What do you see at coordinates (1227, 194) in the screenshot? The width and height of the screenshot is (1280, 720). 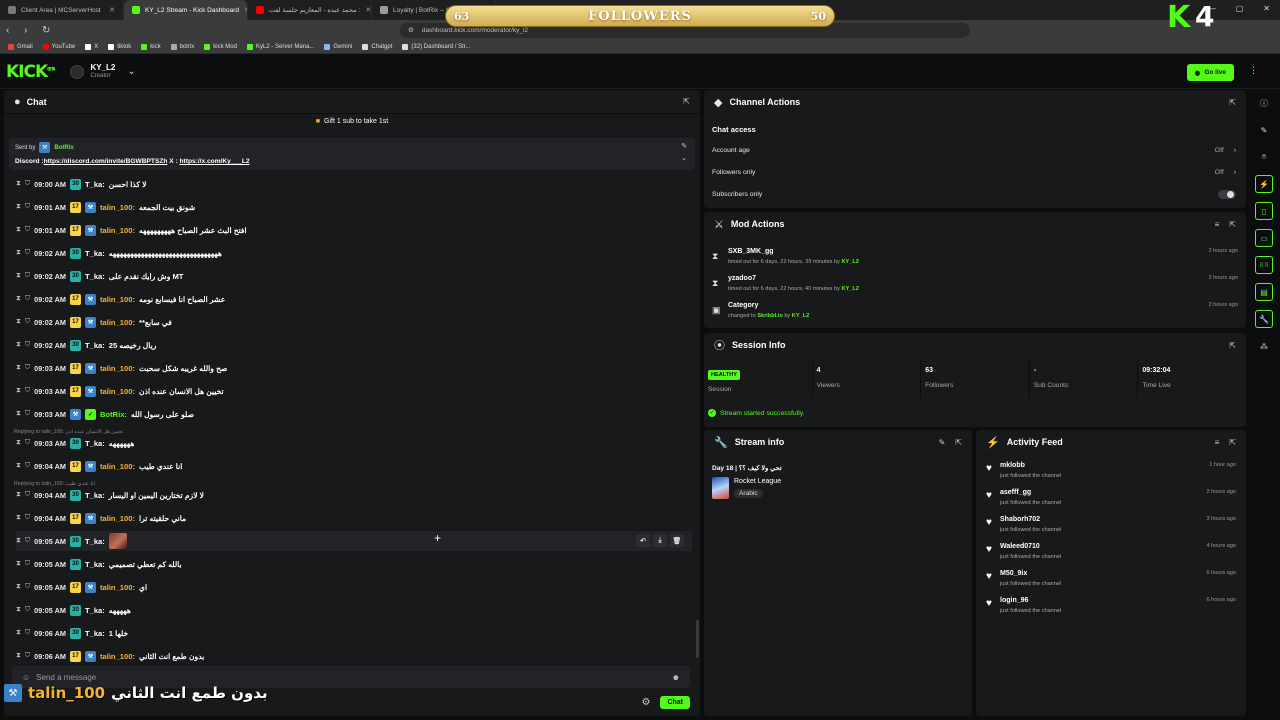 I see `subscribers-only-toggle` at bounding box center [1227, 194].